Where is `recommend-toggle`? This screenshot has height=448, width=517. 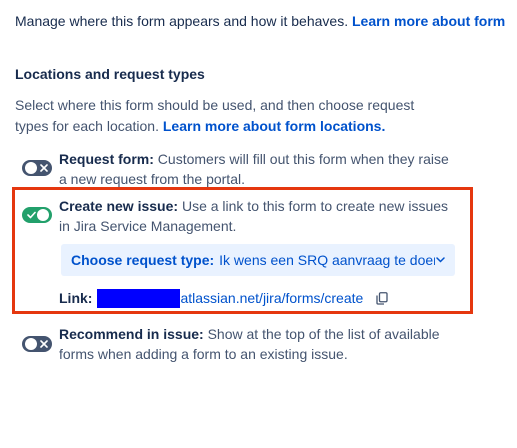
recommend-toggle is located at coordinates (37, 344).